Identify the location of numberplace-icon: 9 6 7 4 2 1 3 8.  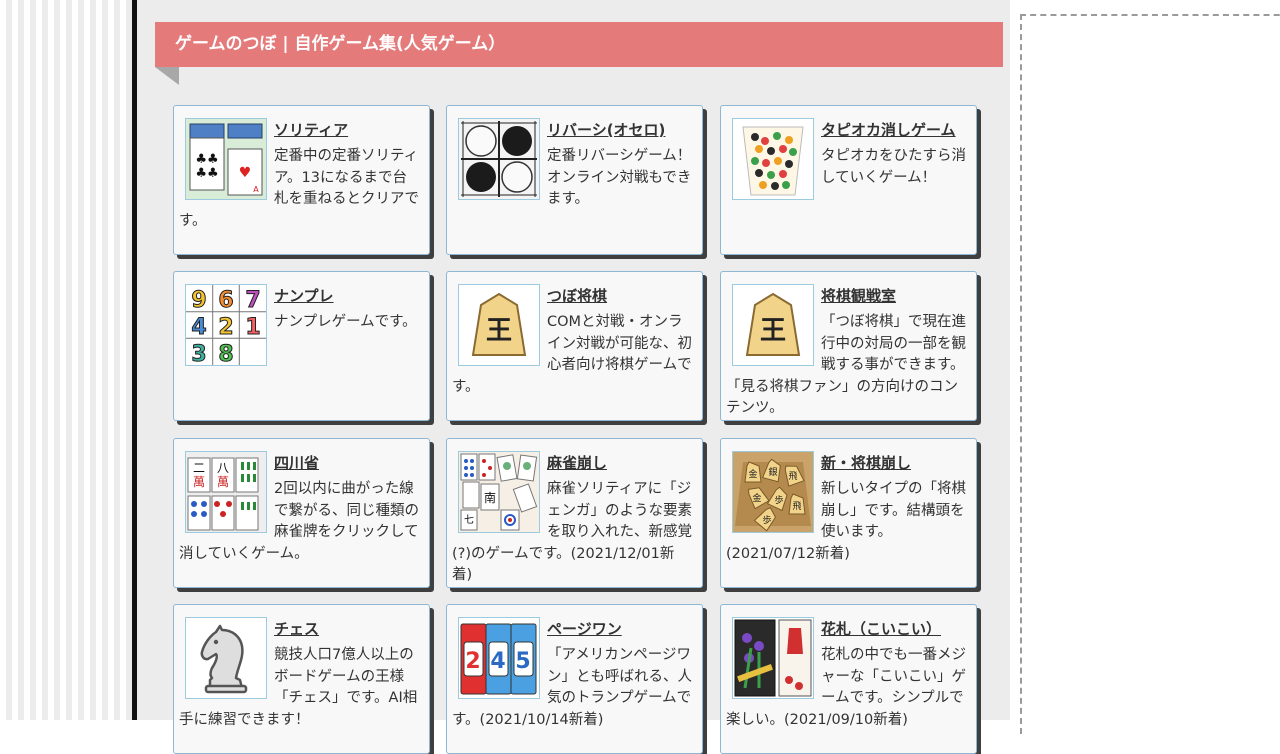
(226, 325).